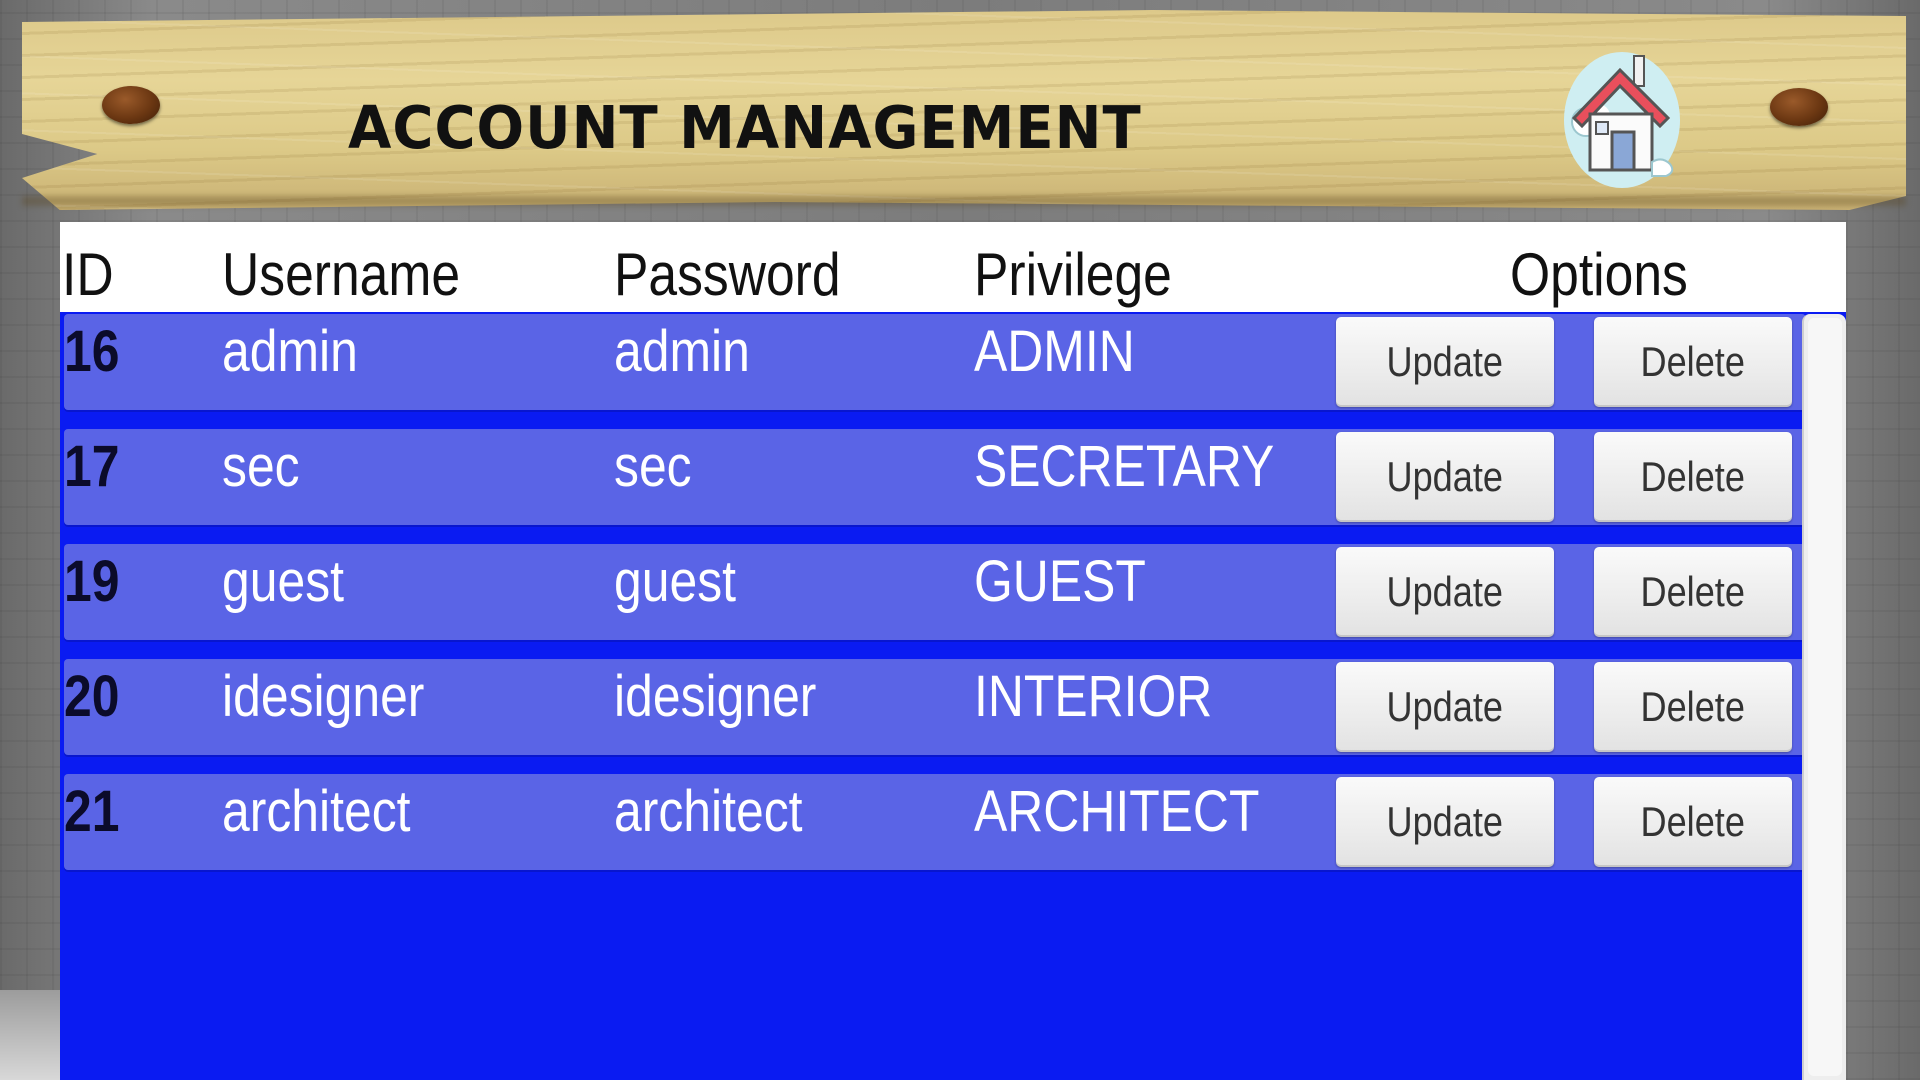  What do you see at coordinates (715, 696) in the screenshot?
I see `cell-password: idesigner` at bounding box center [715, 696].